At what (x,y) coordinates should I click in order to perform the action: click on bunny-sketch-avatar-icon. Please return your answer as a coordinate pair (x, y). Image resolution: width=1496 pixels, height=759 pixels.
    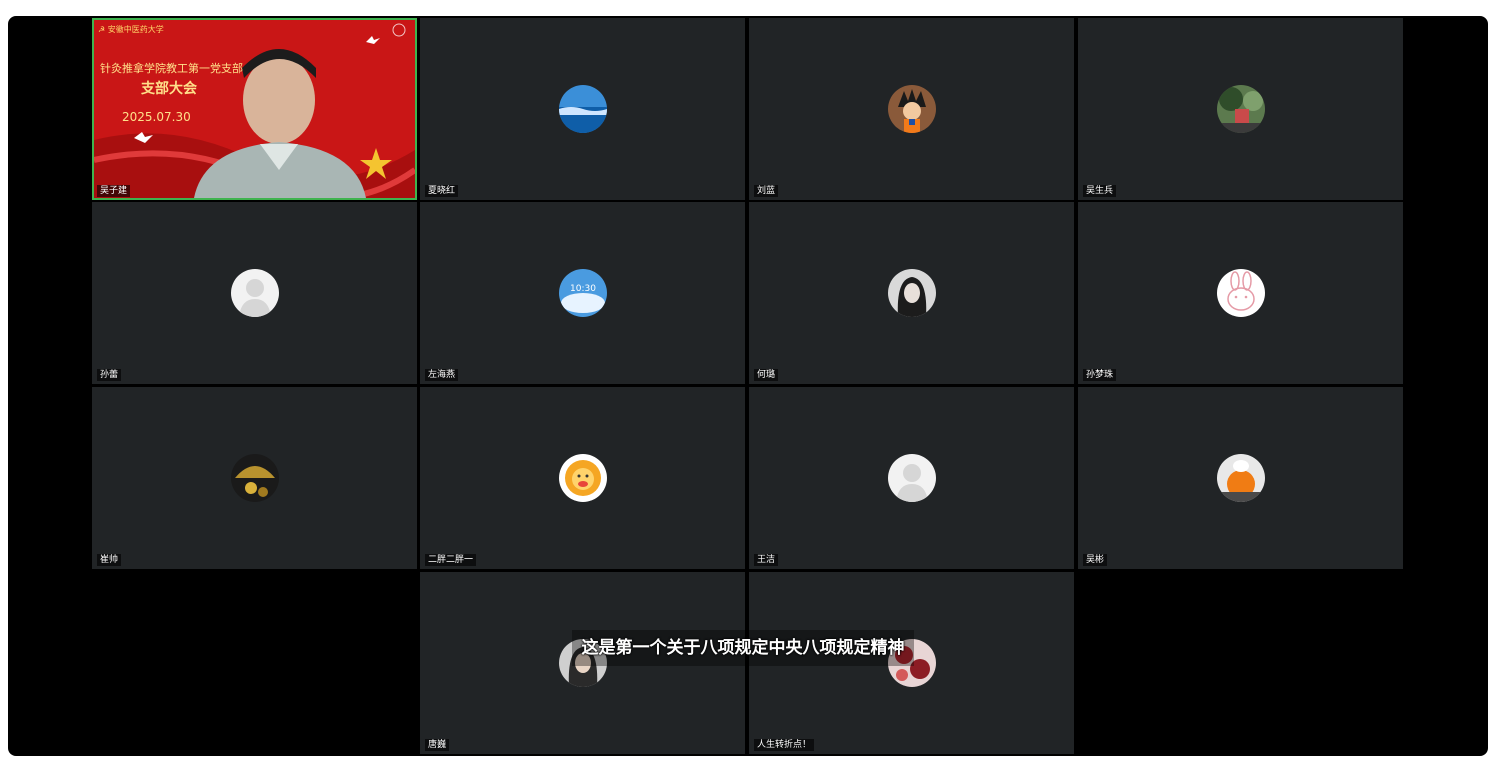
    Looking at the image, I should click on (1240, 293).